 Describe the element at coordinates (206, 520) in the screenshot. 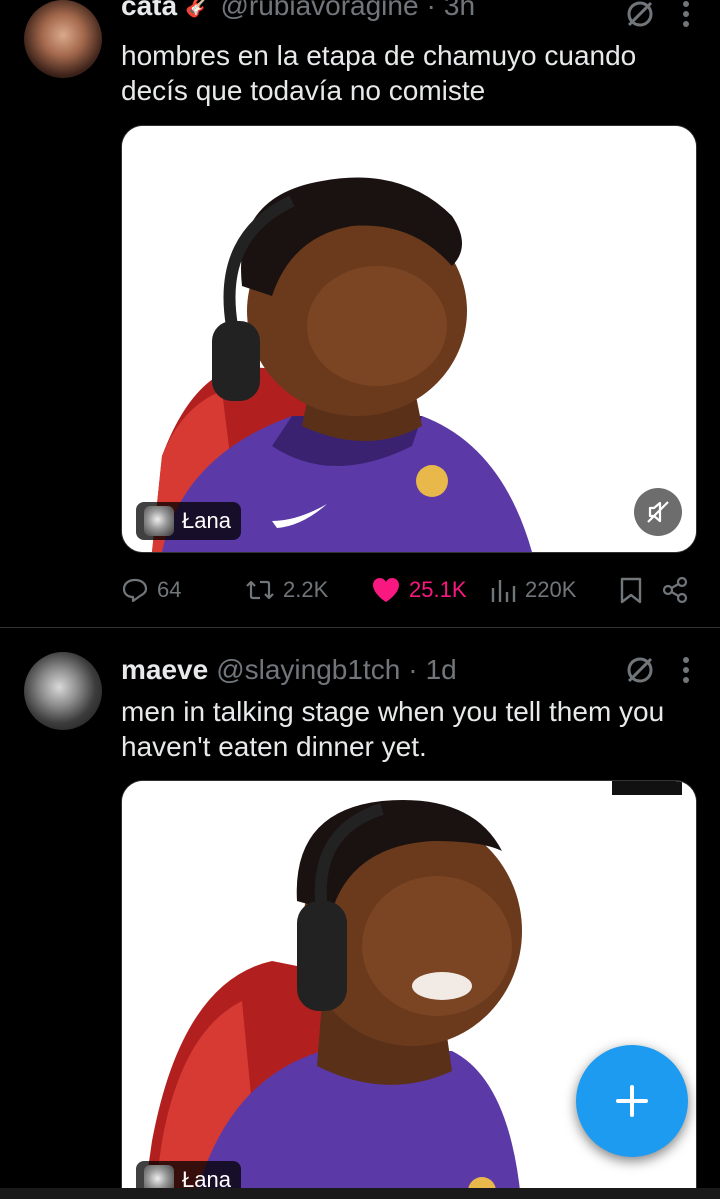

I see `media-label: Łana` at that location.